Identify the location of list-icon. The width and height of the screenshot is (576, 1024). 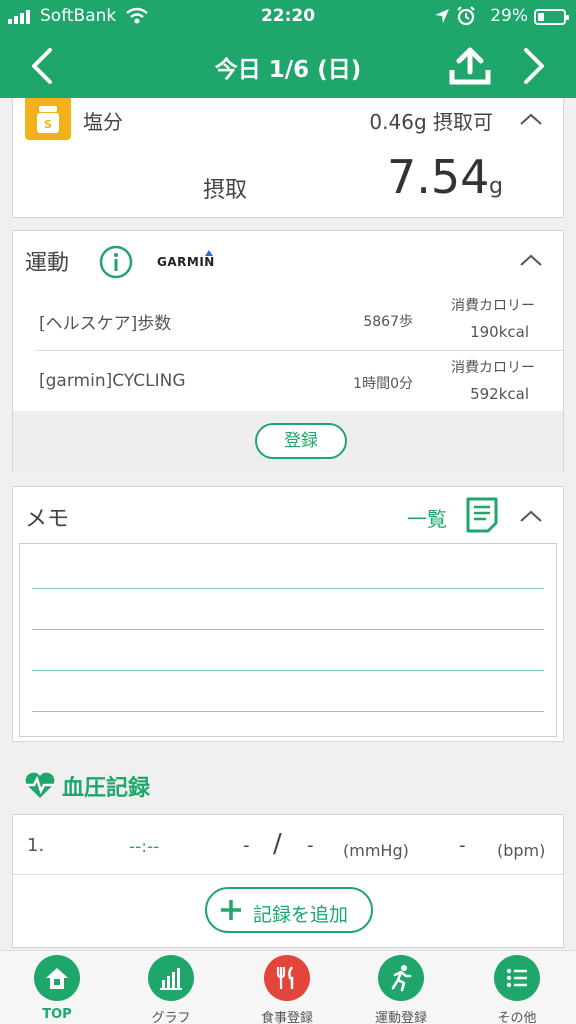
(517, 978).